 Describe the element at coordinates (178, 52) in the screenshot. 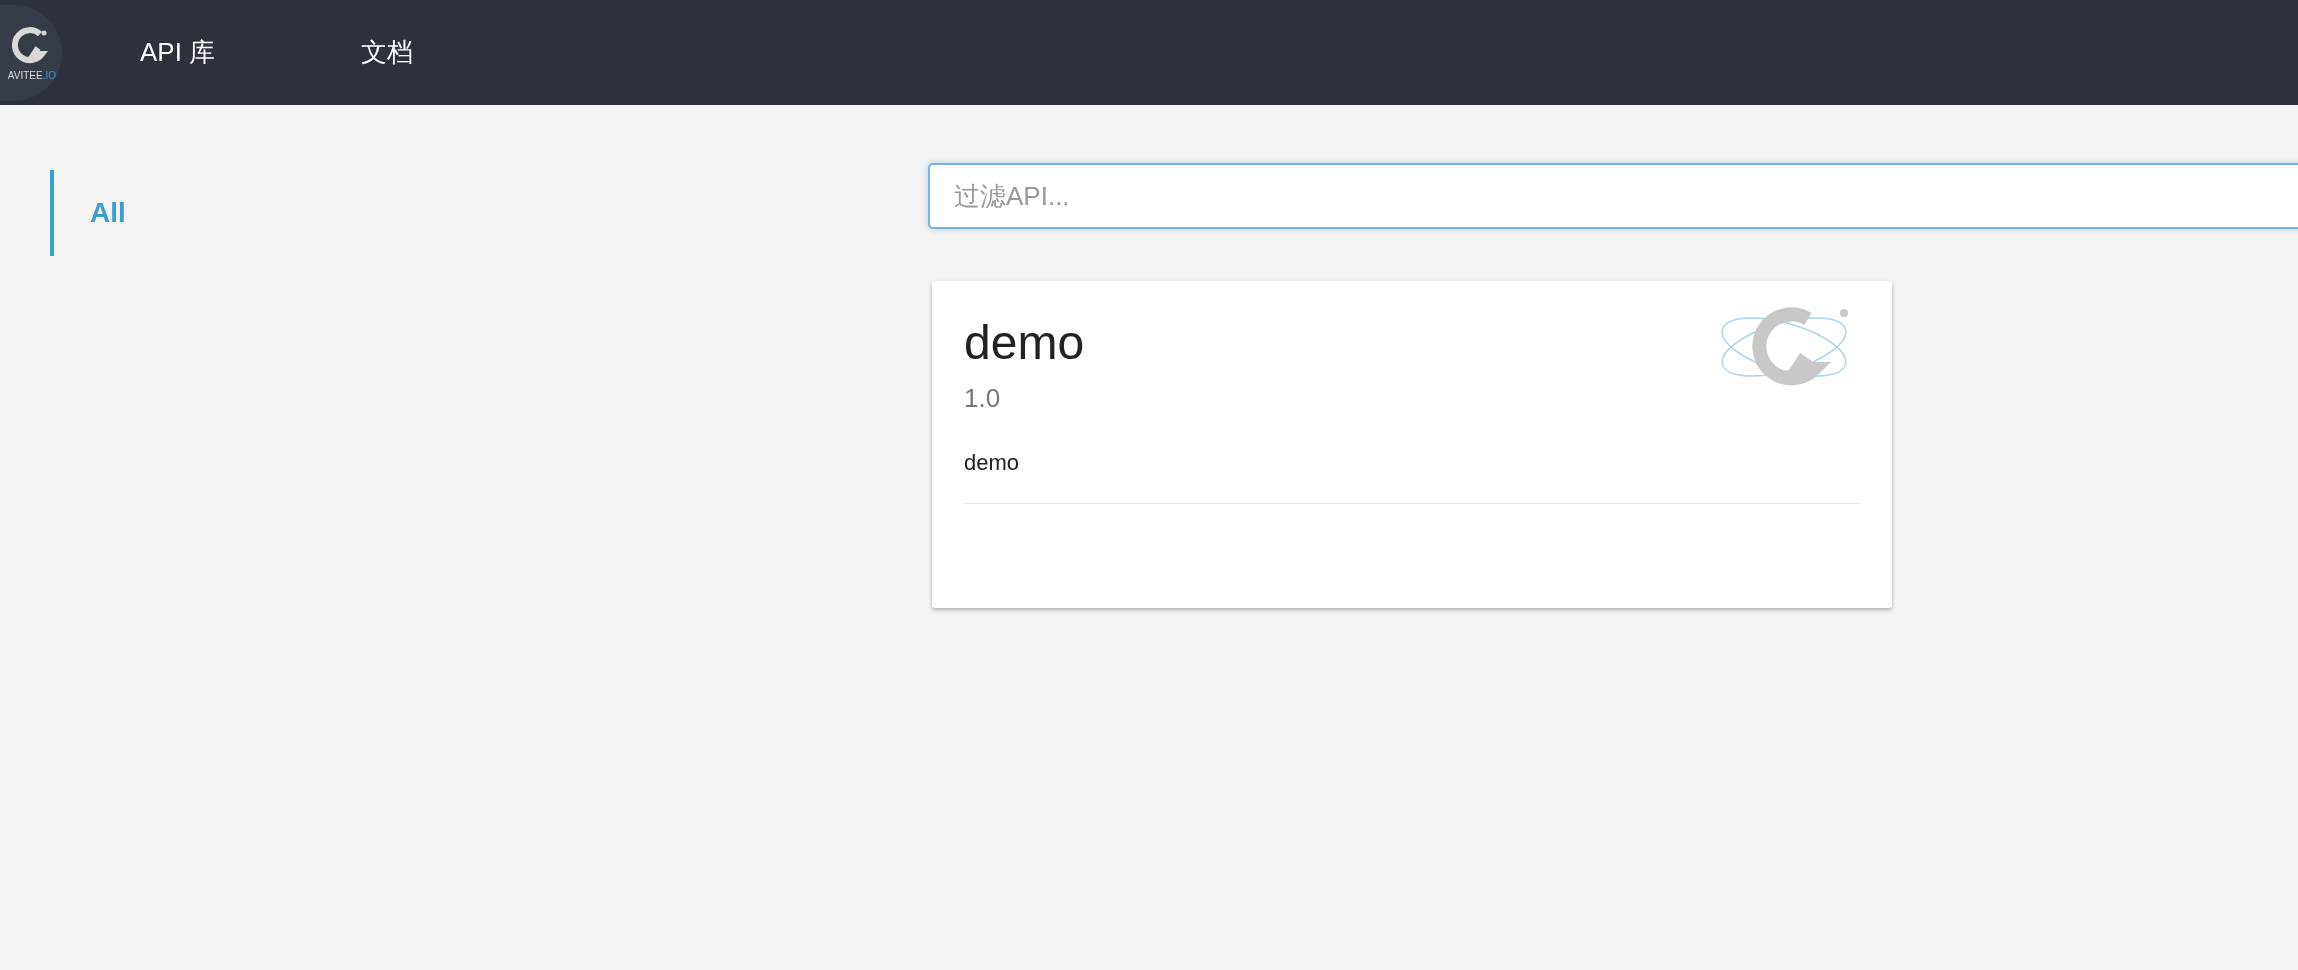

I see `nav-link: API 库` at that location.